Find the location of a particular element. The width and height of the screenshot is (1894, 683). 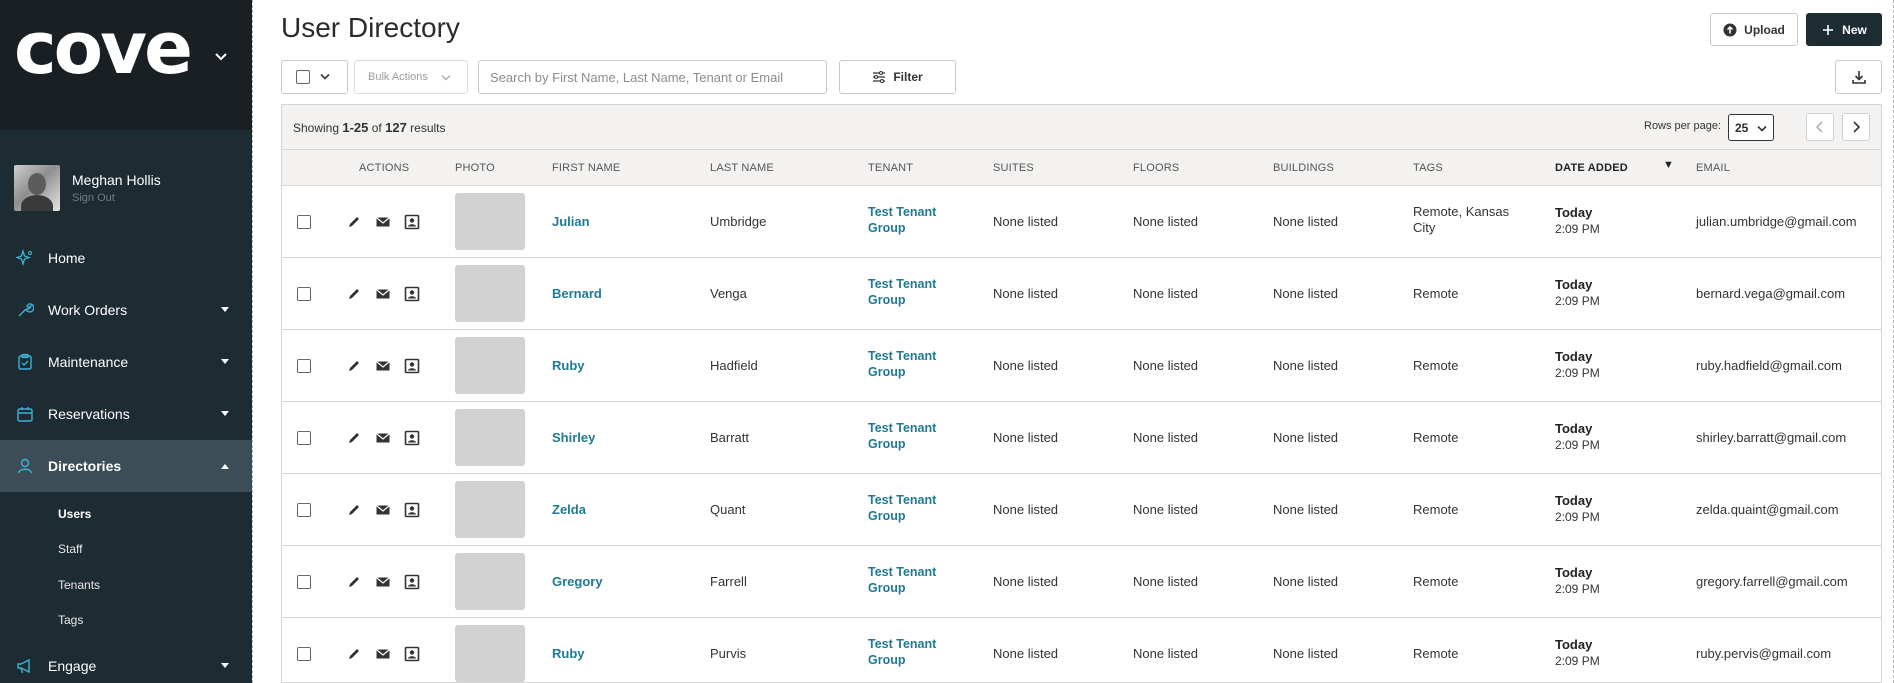

nav-item-work-orders: Work Orders is located at coordinates (126, 310).